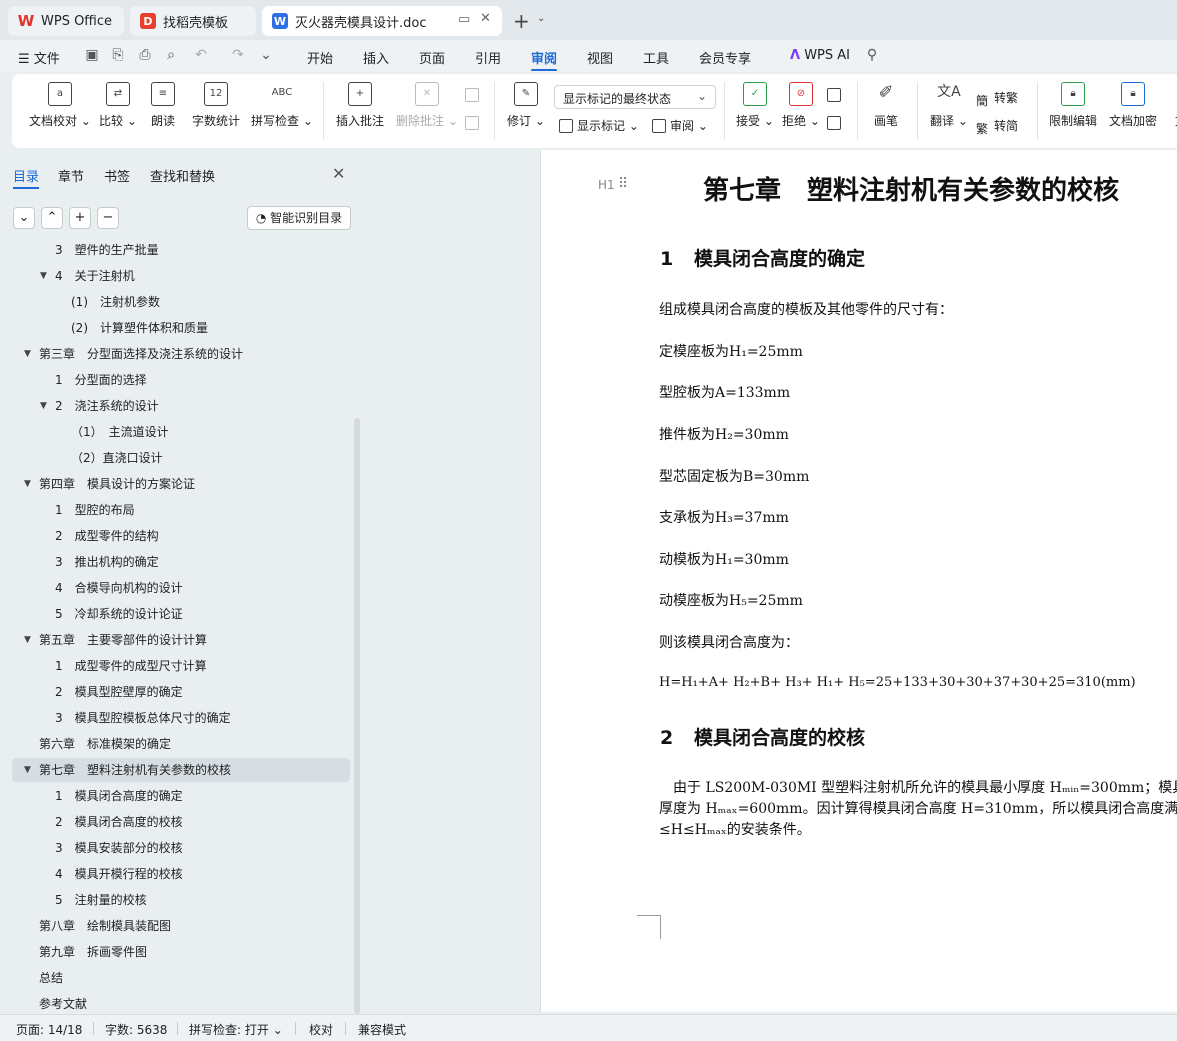 This screenshot has height=1041, width=1177. I want to click on toc-item: (1) 注射机参数, so click(181, 302).